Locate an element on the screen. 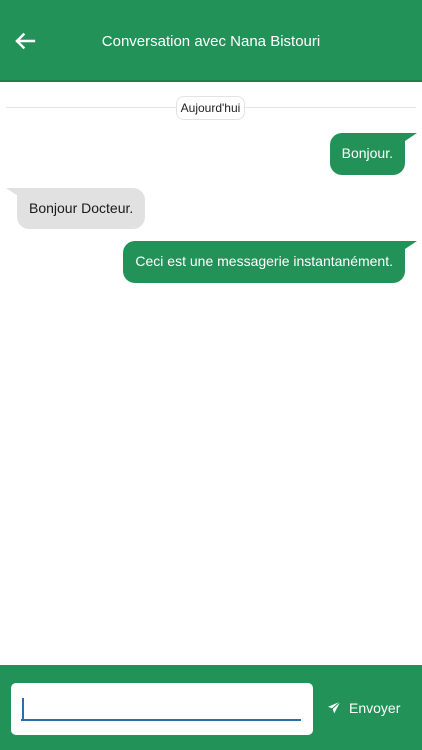  paper-plane-icon is located at coordinates (334, 707).